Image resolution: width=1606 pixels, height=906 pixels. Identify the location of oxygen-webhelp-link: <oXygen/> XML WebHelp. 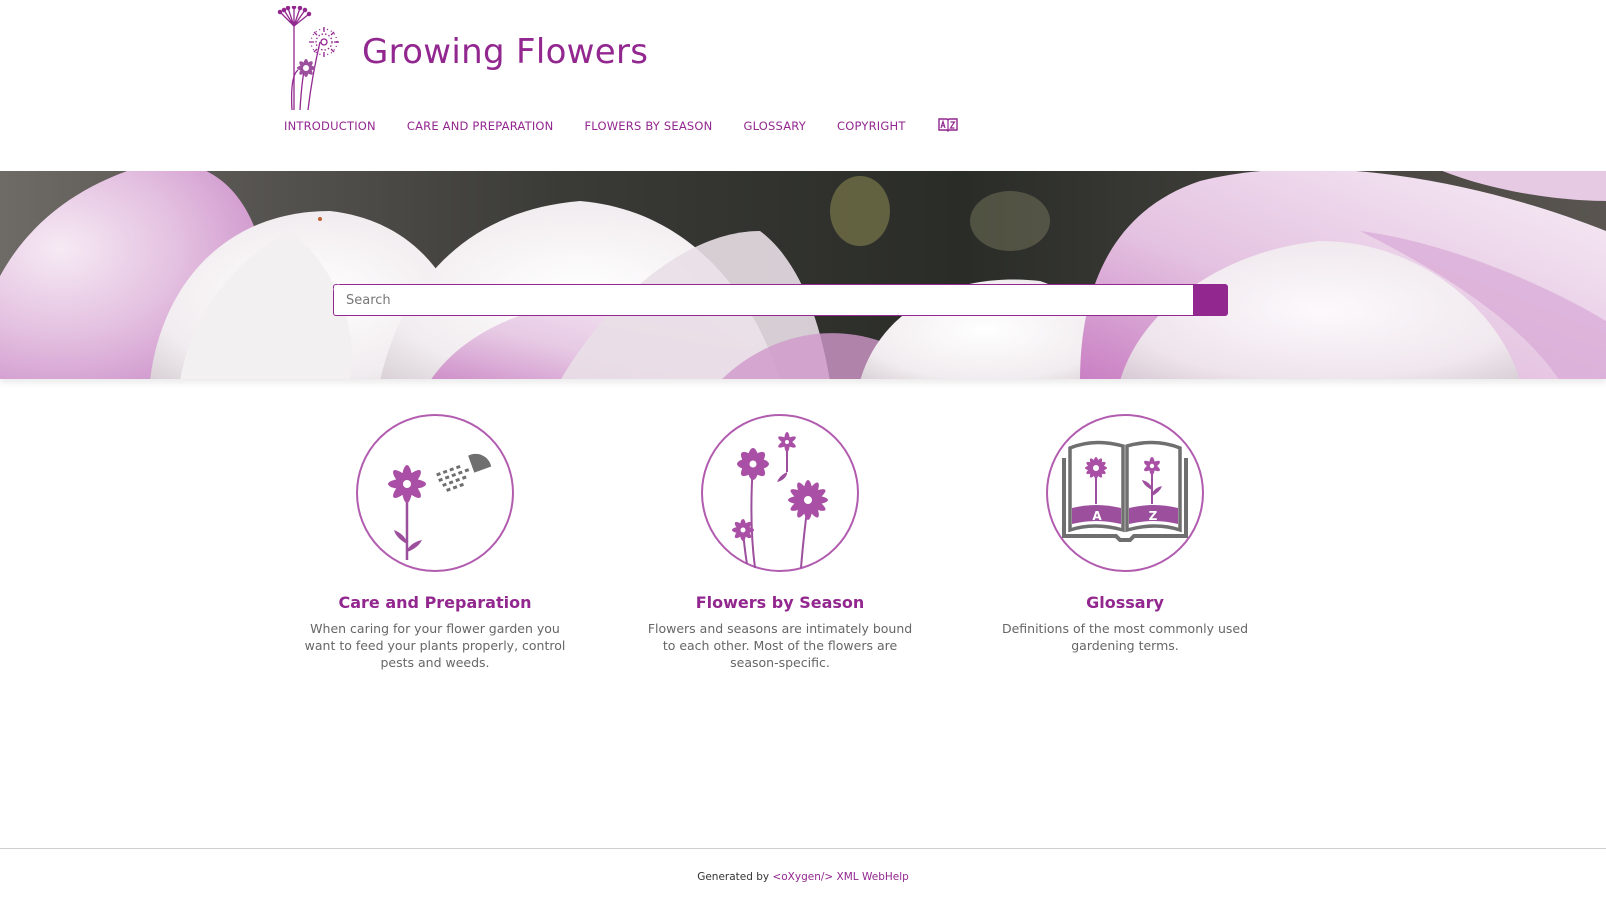
(840, 877).